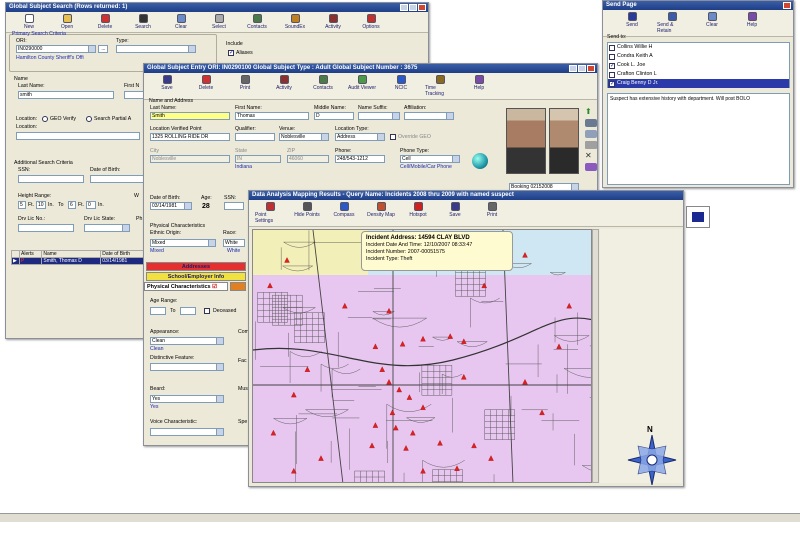 Image resolution: width=800 pixels, height=533 pixels. Describe the element at coordinates (91, 205) in the screenshot. I see `height-to-in: 0` at that location.